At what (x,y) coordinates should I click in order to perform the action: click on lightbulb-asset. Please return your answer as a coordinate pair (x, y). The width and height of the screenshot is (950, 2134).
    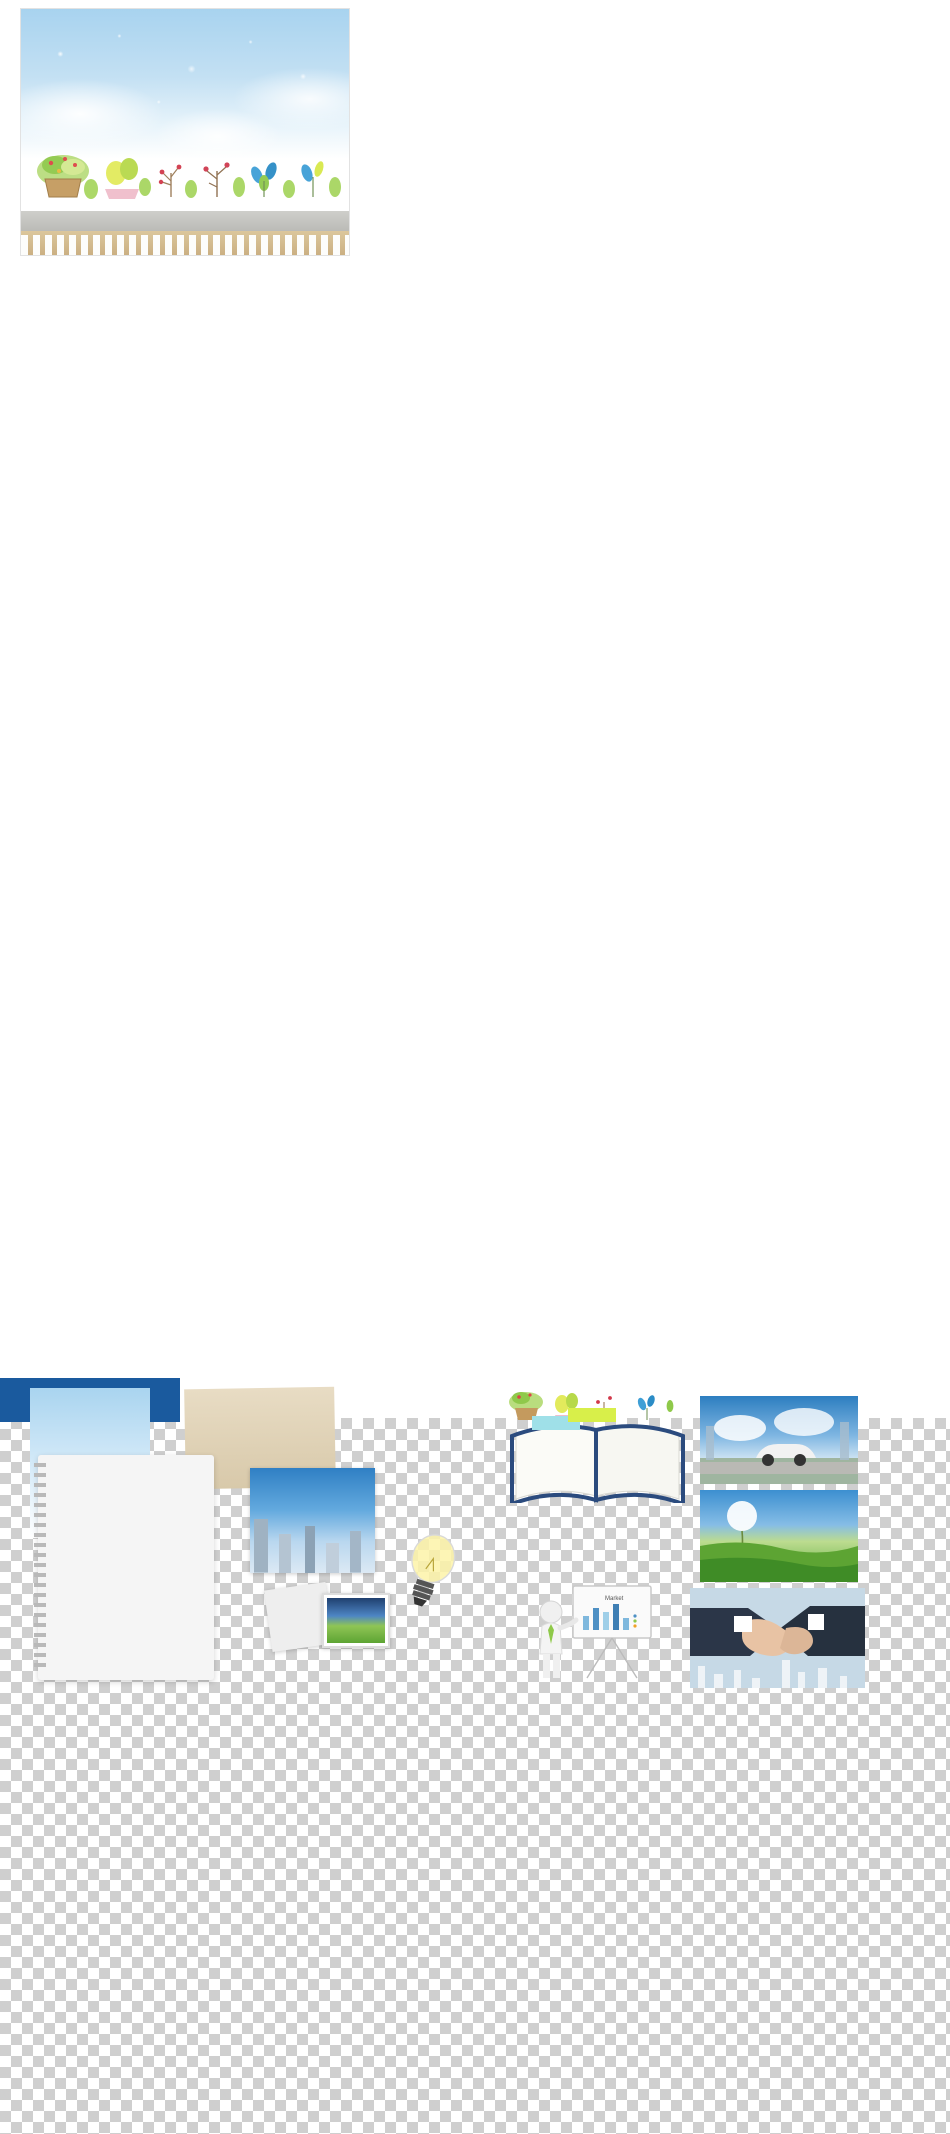
    Looking at the image, I should click on (429, 1572).